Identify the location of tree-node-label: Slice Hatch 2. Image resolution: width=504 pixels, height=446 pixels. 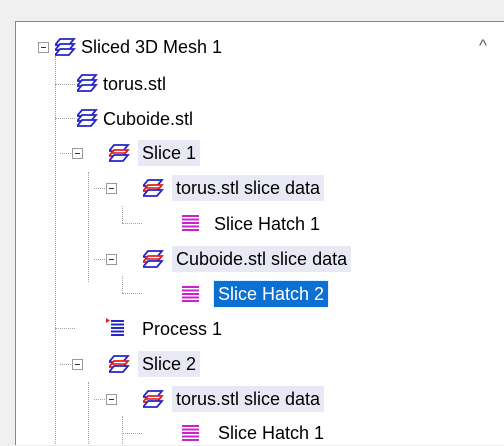
(271, 294).